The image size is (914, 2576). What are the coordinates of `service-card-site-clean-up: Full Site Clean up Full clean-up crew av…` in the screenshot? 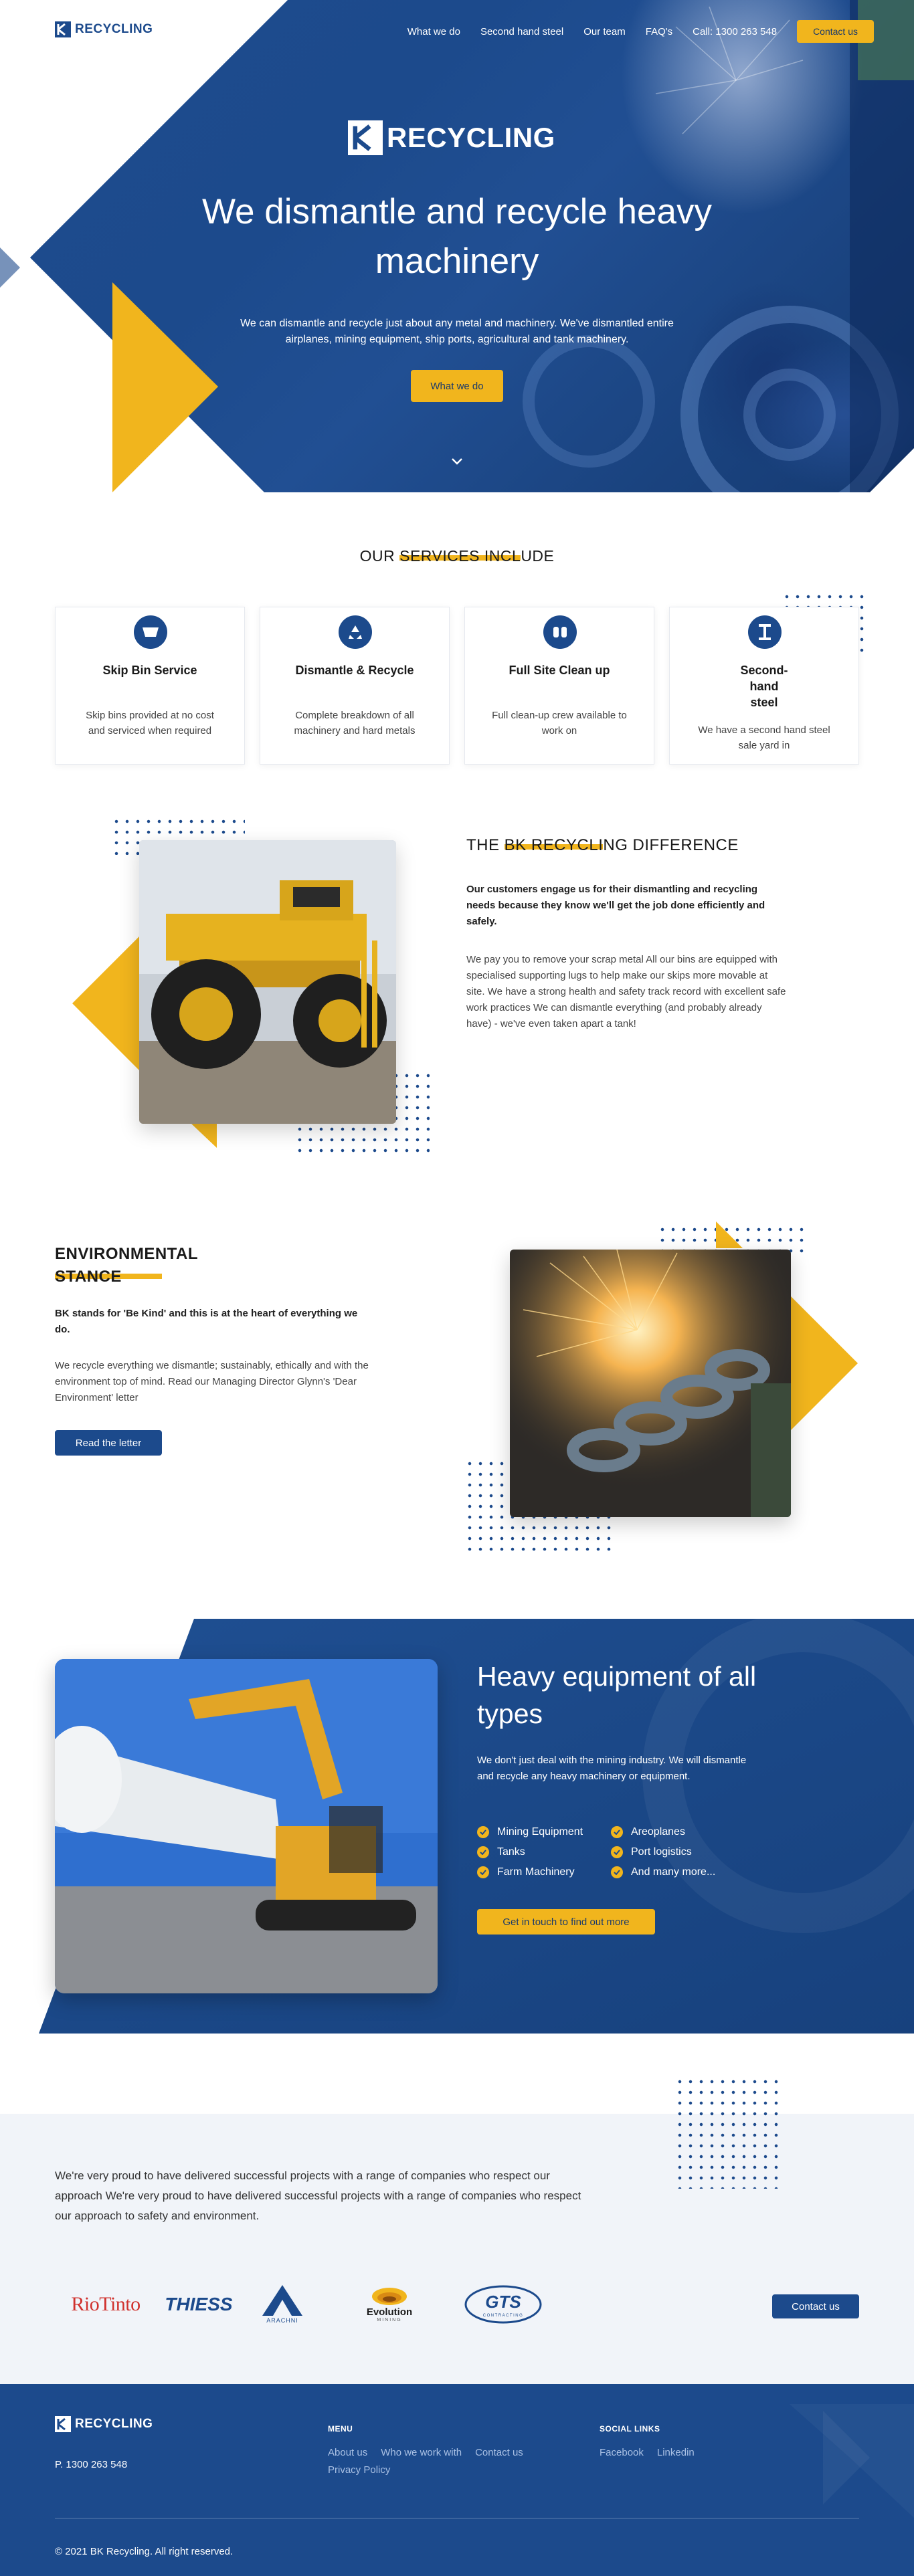 It's located at (559, 686).